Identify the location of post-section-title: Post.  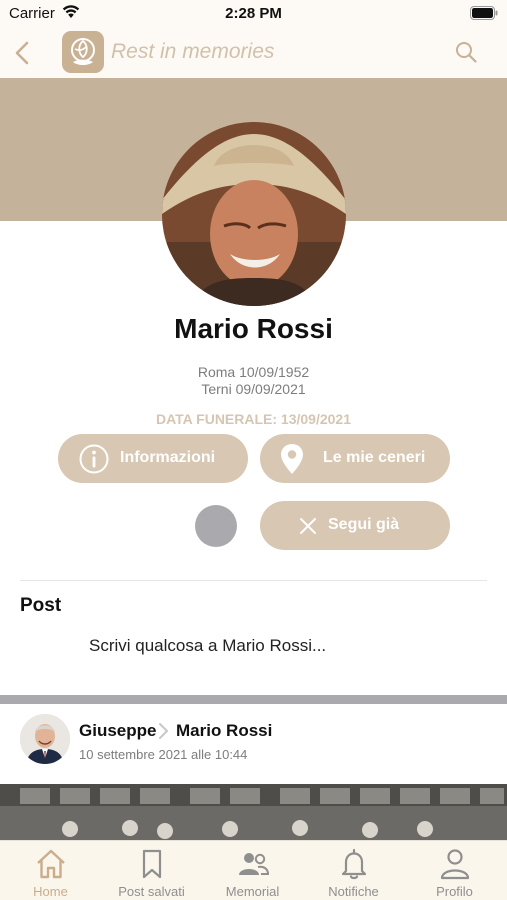
(41, 605).